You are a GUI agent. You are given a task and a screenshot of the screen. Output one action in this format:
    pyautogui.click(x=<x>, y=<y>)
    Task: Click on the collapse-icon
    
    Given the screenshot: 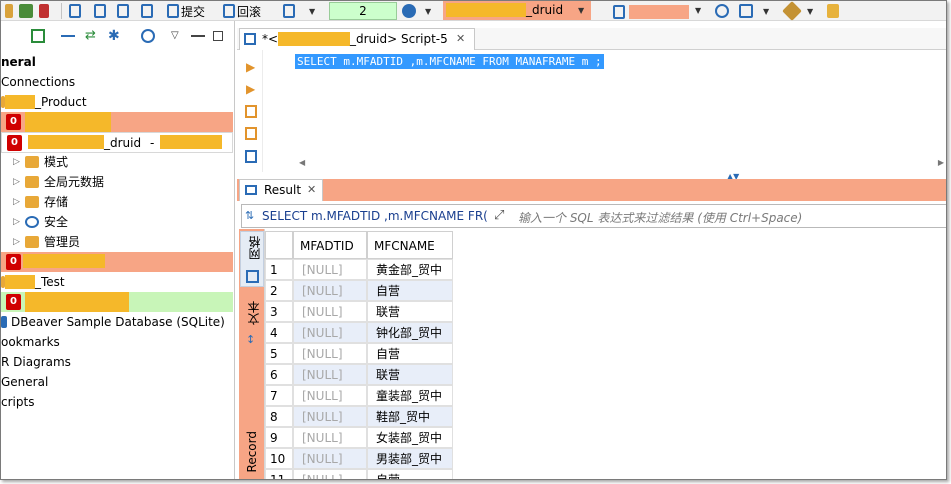 What is the action you would take?
    pyautogui.click(x=68, y=36)
    